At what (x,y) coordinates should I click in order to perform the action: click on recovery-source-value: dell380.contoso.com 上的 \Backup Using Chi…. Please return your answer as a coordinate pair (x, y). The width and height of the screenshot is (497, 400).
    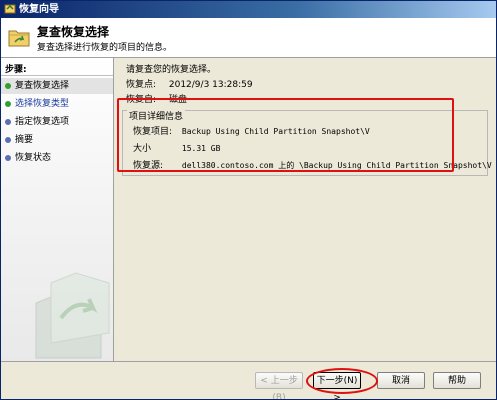
    Looking at the image, I should click on (336, 165).